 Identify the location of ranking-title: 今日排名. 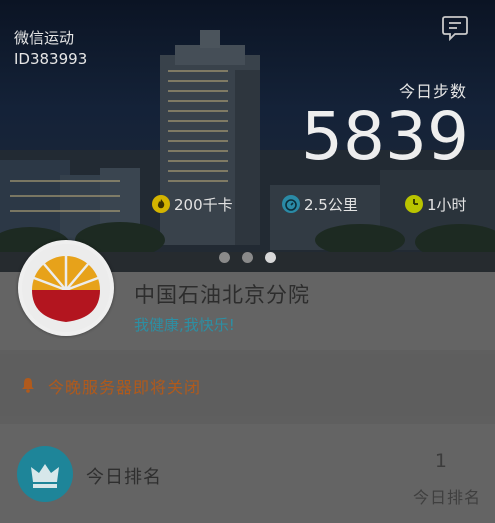
(124, 477).